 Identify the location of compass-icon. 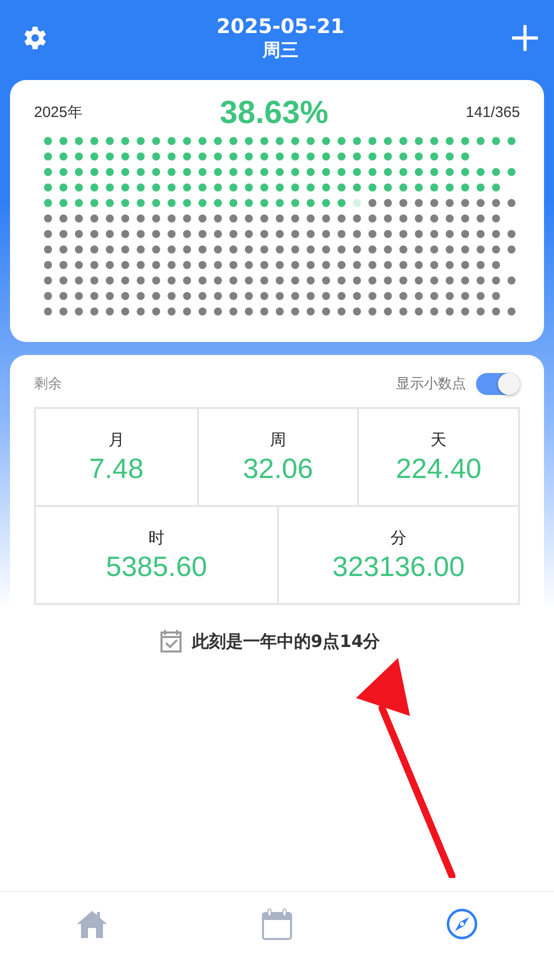
(462, 924).